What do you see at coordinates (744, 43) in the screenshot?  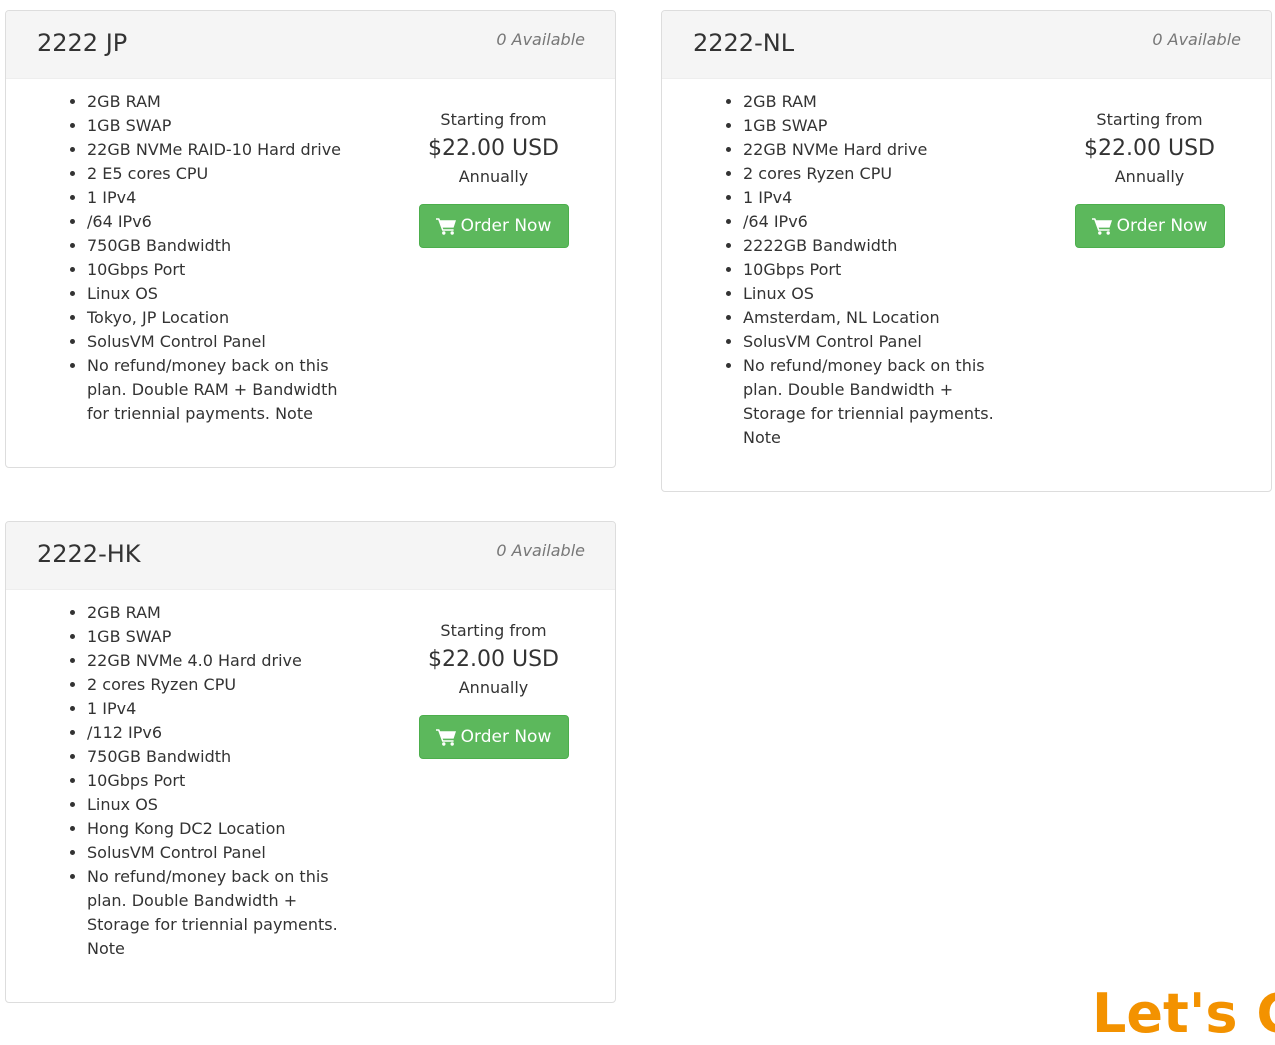 I see `product-title: 2222-NL` at bounding box center [744, 43].